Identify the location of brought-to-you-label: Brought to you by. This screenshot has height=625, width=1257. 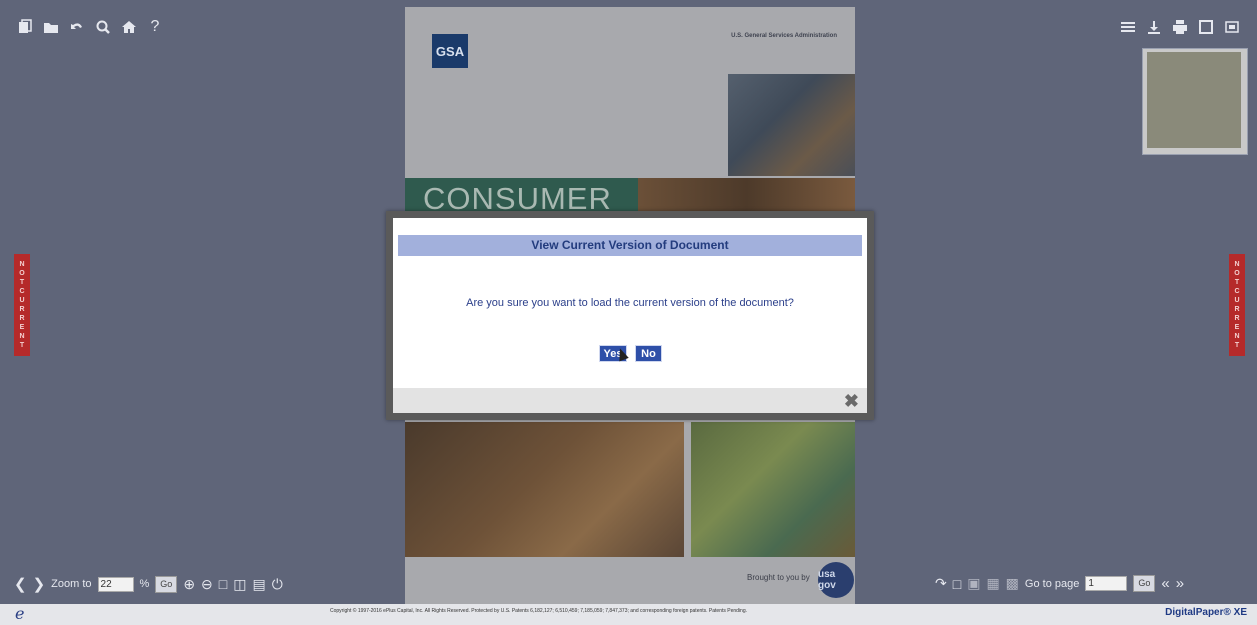
(778, 577).